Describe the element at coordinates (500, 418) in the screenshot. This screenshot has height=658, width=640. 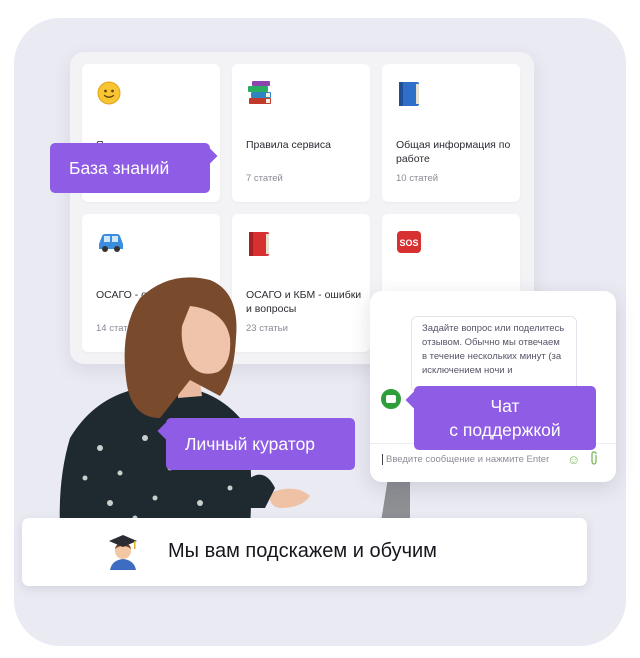
I see `label-support-chat: Чат с поддержкой` at that location.